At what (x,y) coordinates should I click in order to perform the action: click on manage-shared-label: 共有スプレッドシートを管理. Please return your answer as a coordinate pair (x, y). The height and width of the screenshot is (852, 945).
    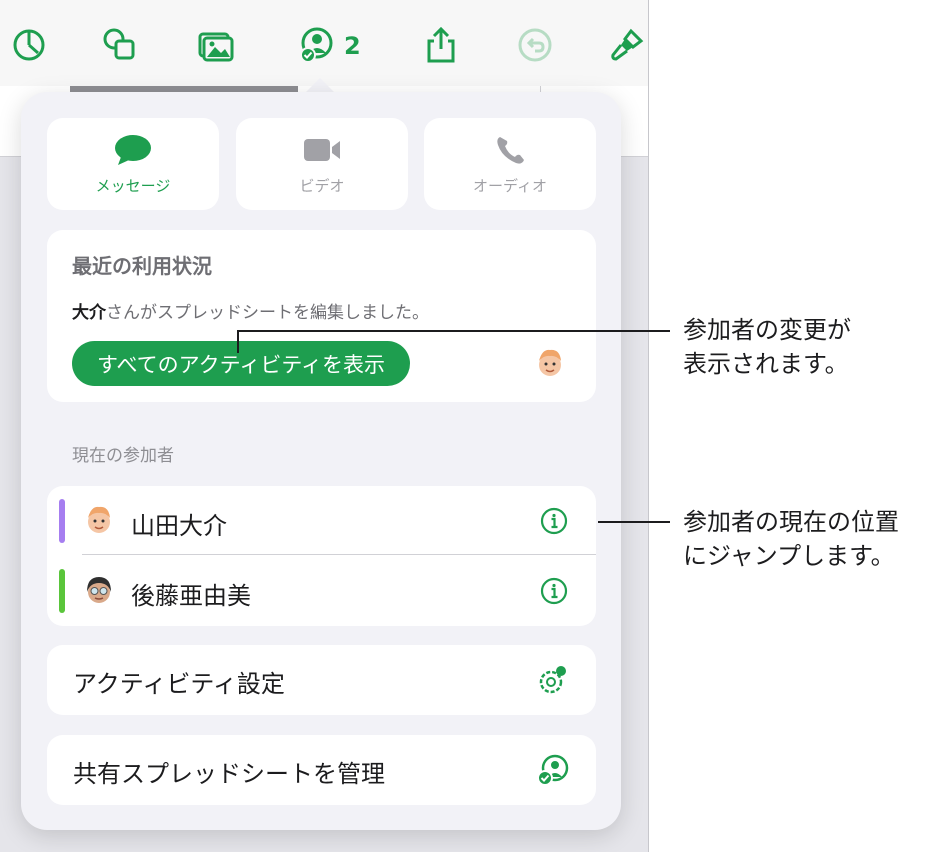
    Looking at the image, I should click on (229, 774).